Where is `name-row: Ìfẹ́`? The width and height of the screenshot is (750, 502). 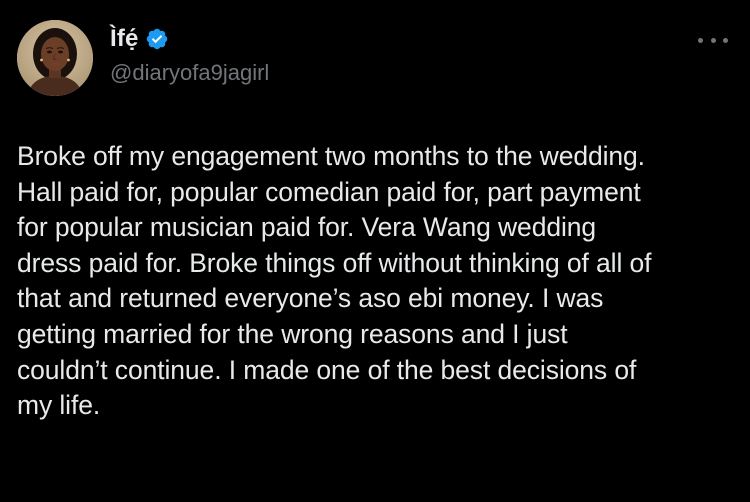
name-row: Ìfẹ́ is located at coordinates (189, 39).